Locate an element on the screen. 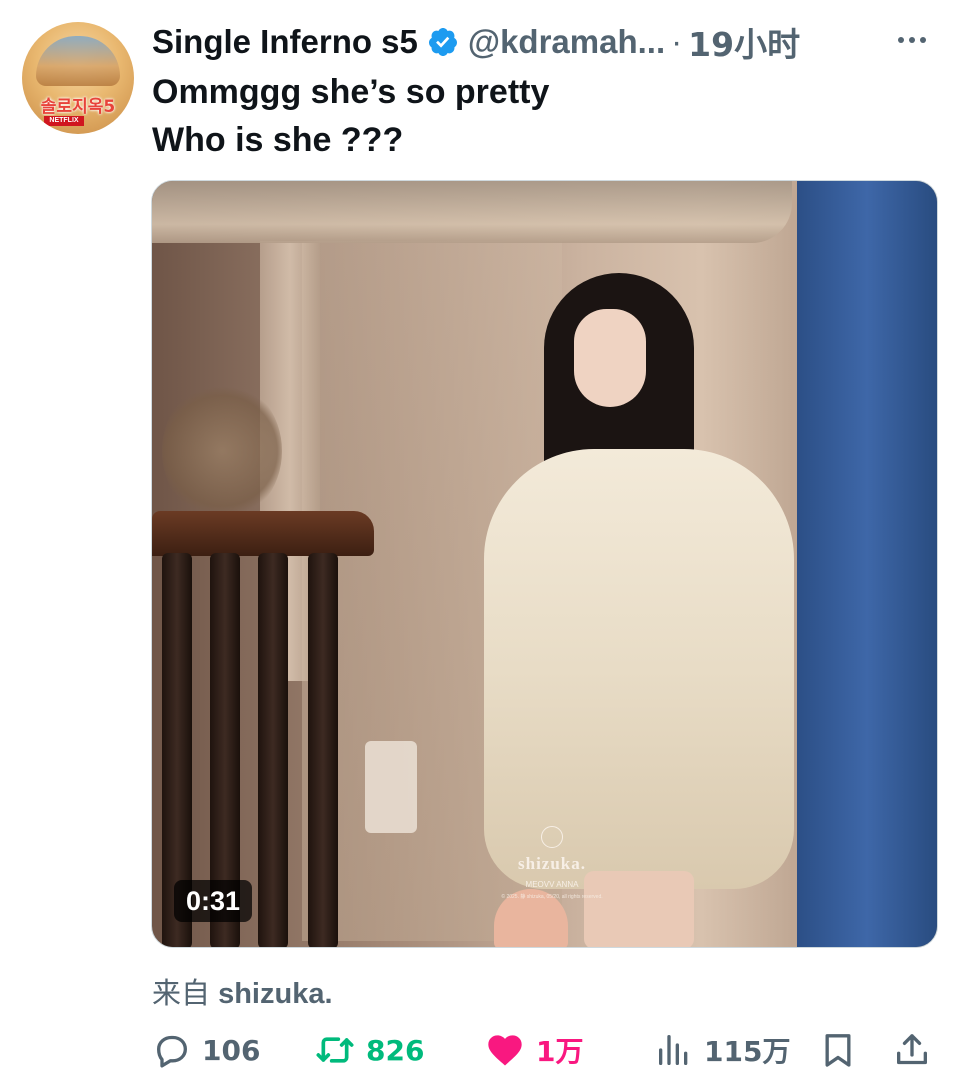  reply-button: 106 is located at coordinates (206, 1050).